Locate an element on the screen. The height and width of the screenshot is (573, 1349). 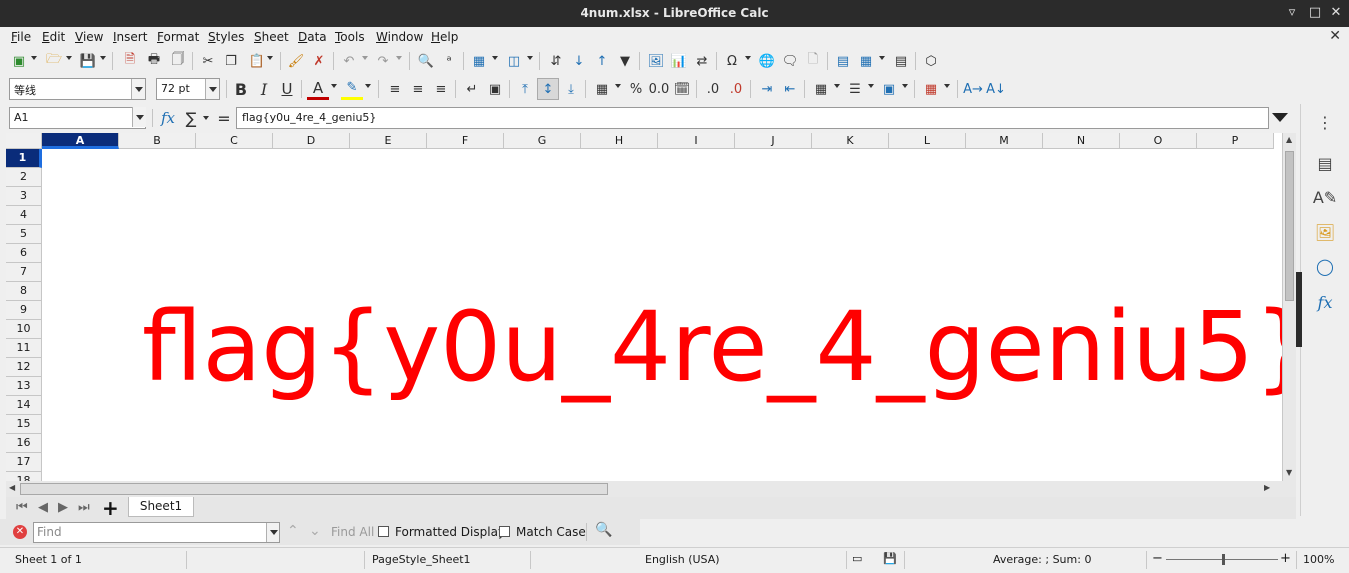
sort-descending-icon: ↑ is located at coordinates (602, 61).